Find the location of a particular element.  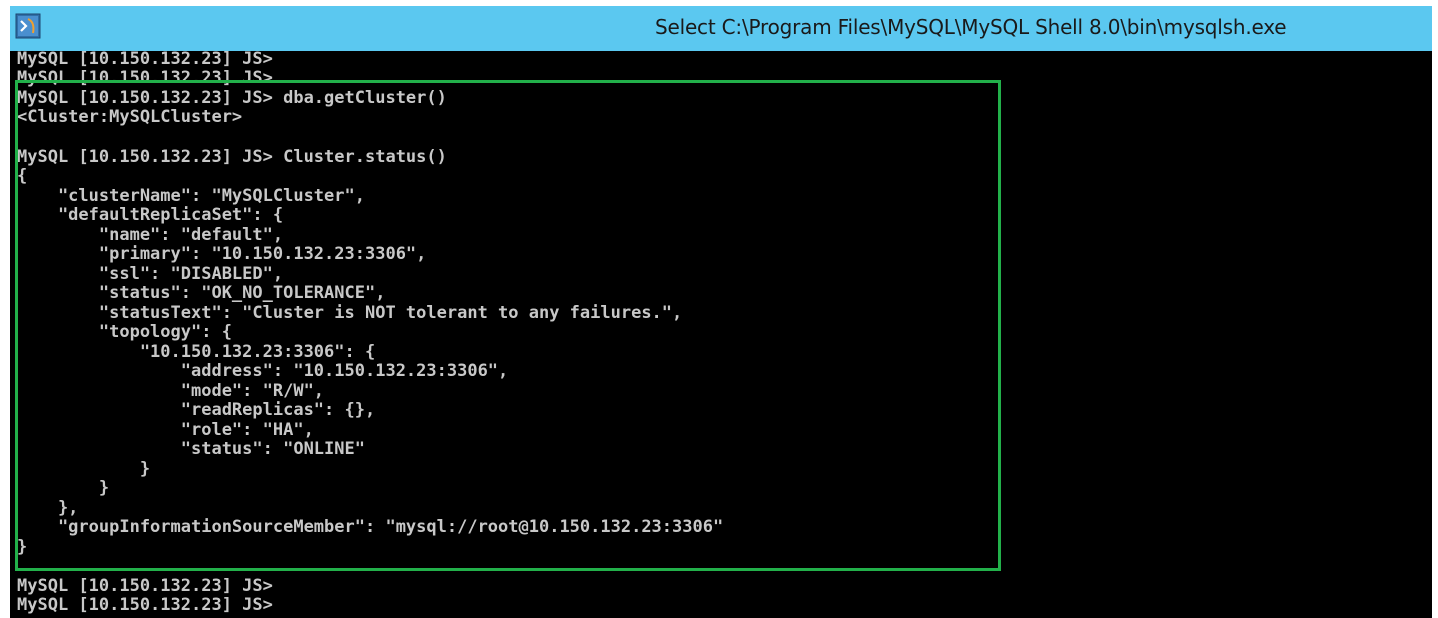

mysql-shell-app-icon is located at coordinates (28, 26).